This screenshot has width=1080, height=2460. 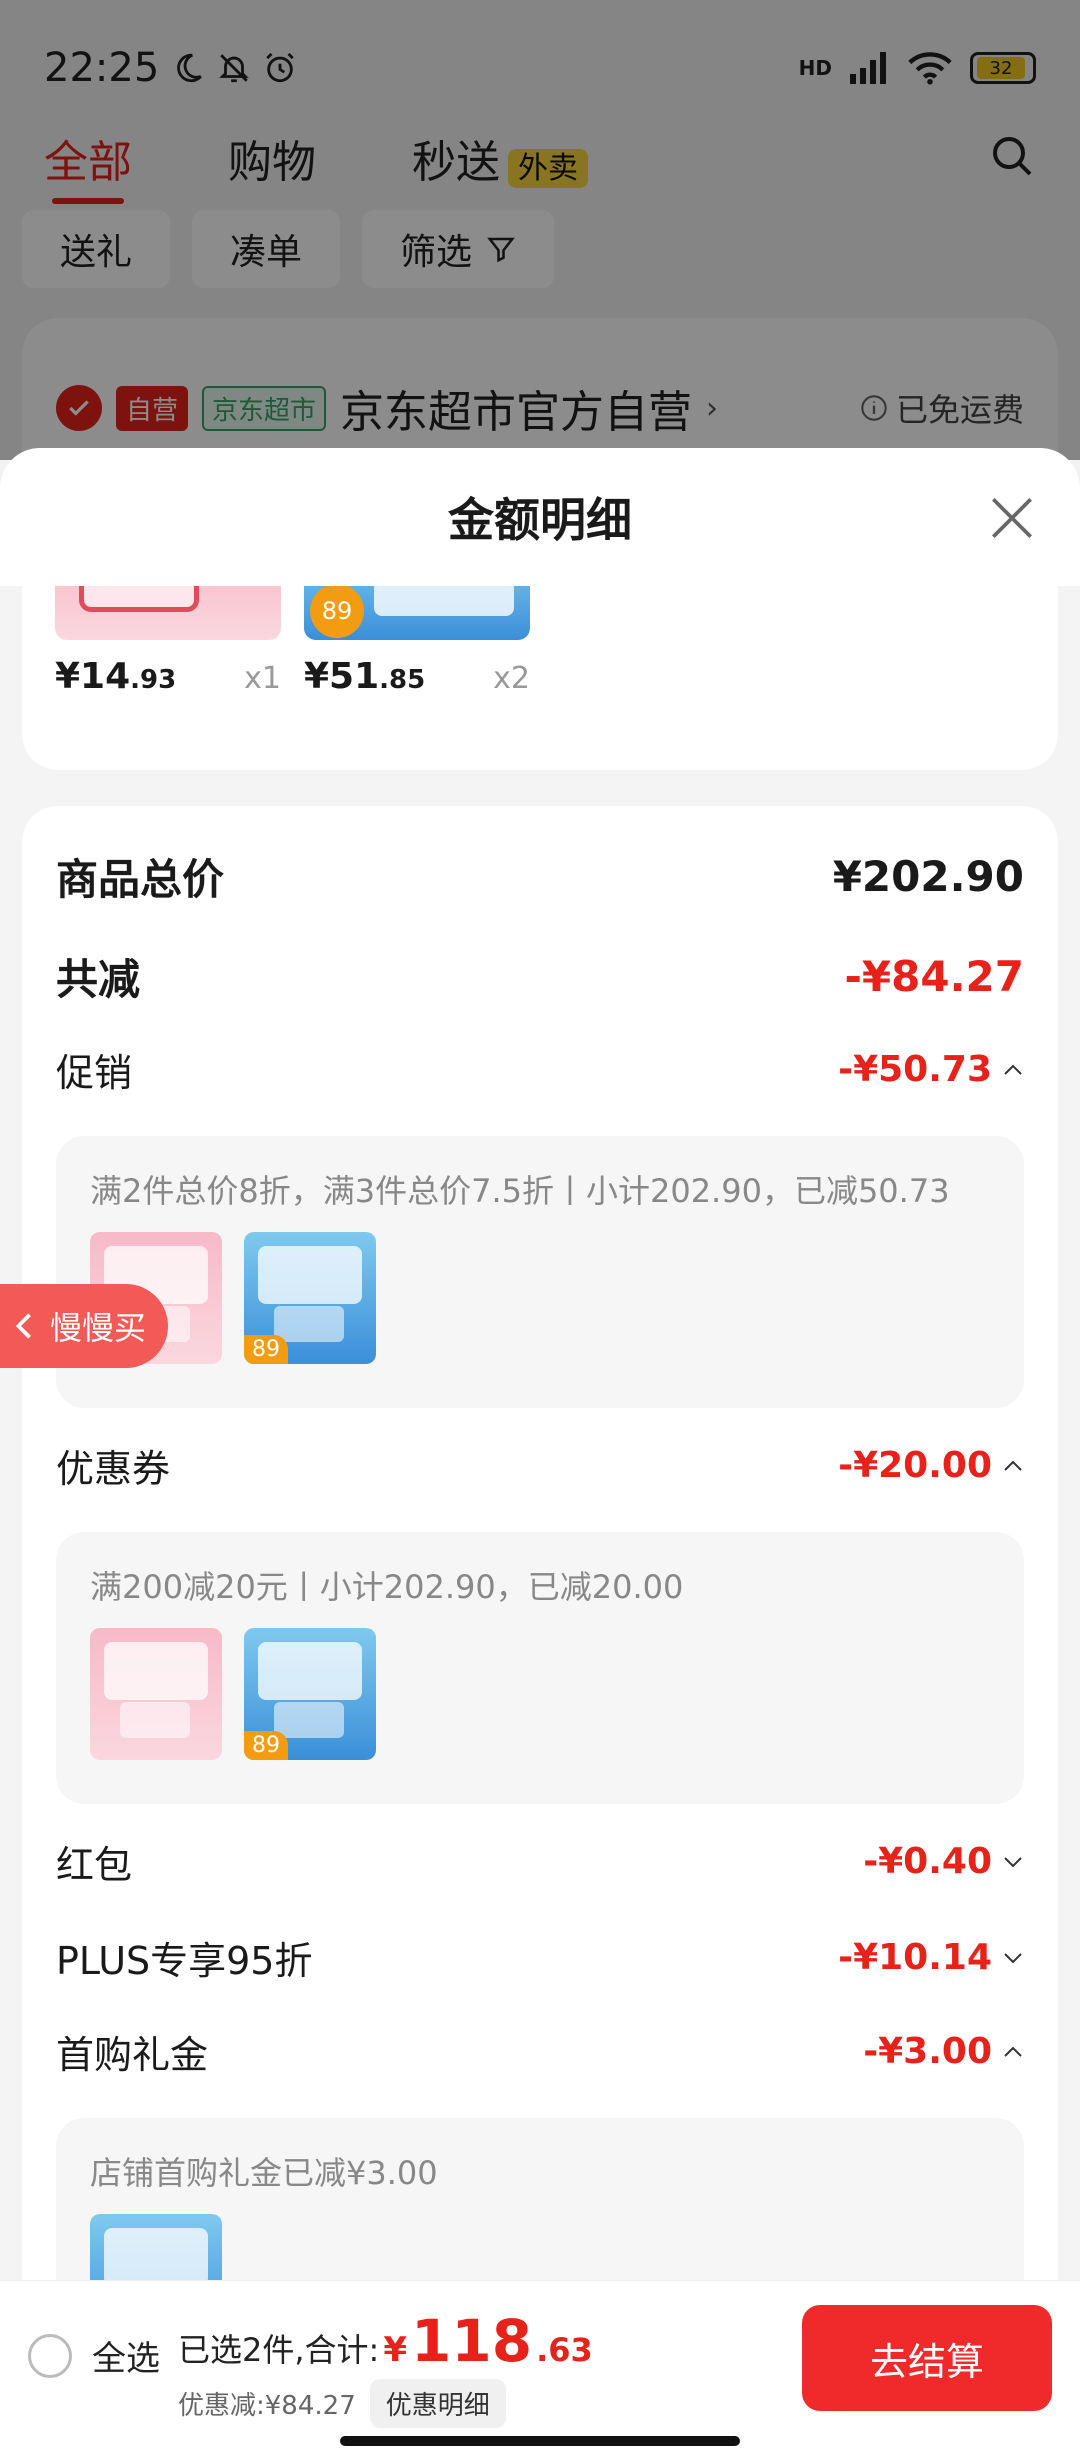 I want to click on redpacket-label: 红包, so click(x=94, y=1865).